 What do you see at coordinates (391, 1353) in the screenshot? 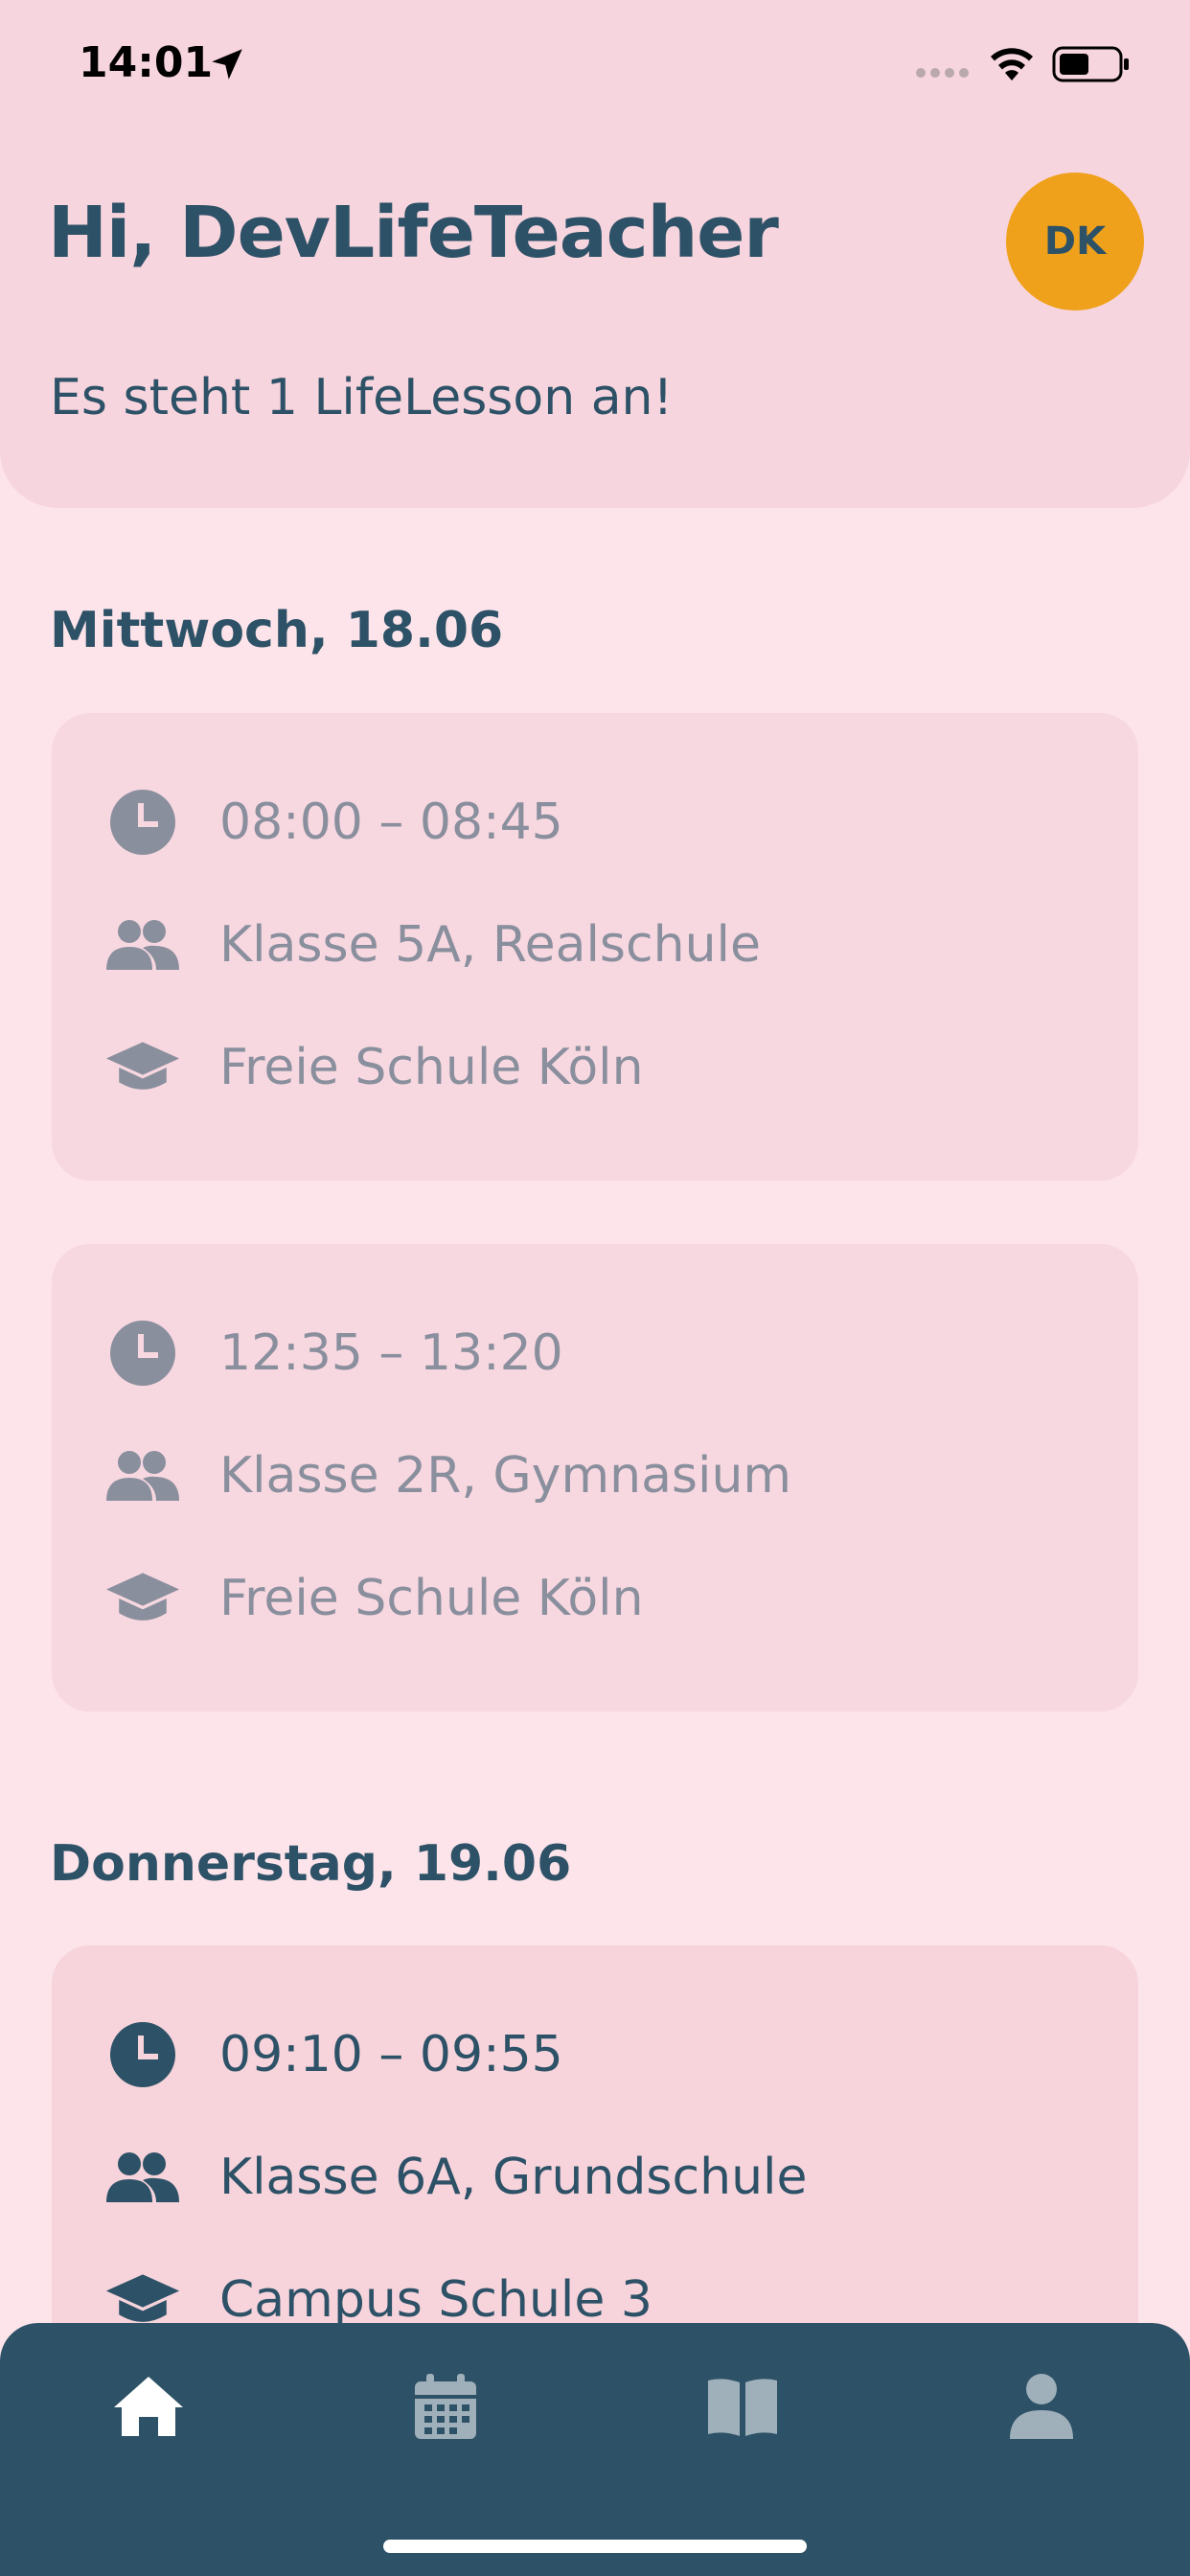
I see `lesson-time: 12:35 – 13:20` at bounding box center [391, 1353].